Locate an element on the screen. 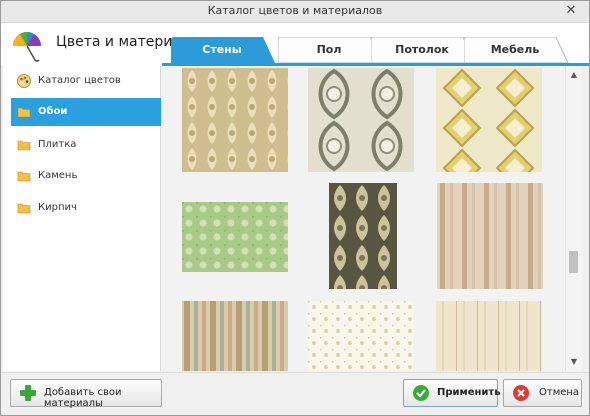  sidebar-item-tile: Плитка is located at coordinates (78, 145).